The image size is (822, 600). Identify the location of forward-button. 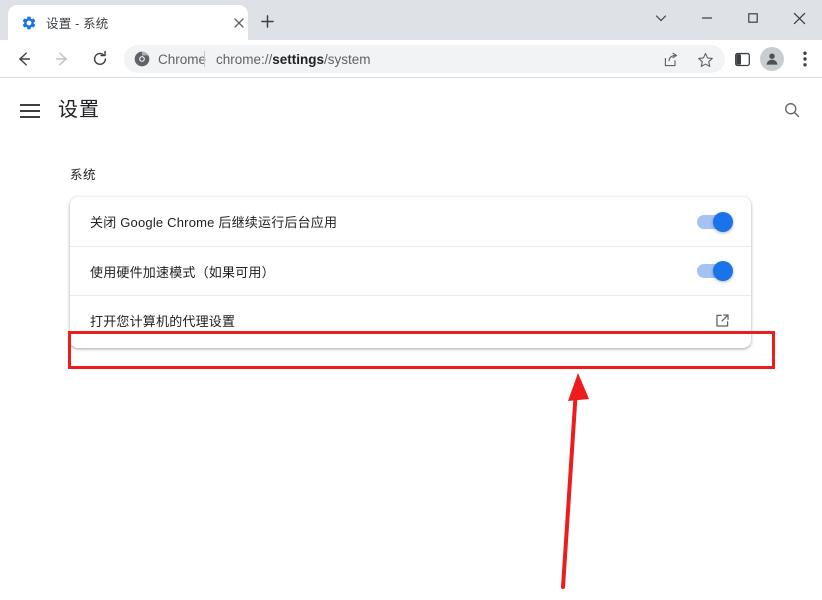
(62, 59).